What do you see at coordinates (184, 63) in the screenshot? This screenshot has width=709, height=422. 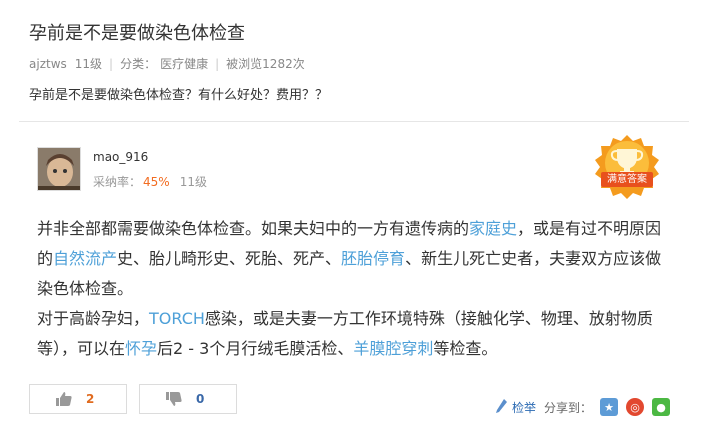 I see `category-link: 医疗健康` at bounding box center [184, 63].